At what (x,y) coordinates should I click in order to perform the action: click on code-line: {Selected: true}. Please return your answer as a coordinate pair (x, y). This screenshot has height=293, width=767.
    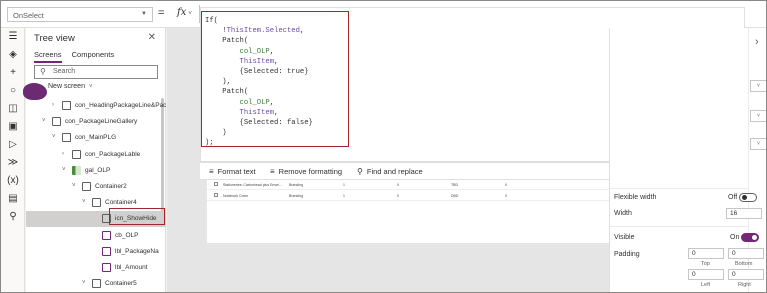
    Looking at the image, I should click on (257, 72).